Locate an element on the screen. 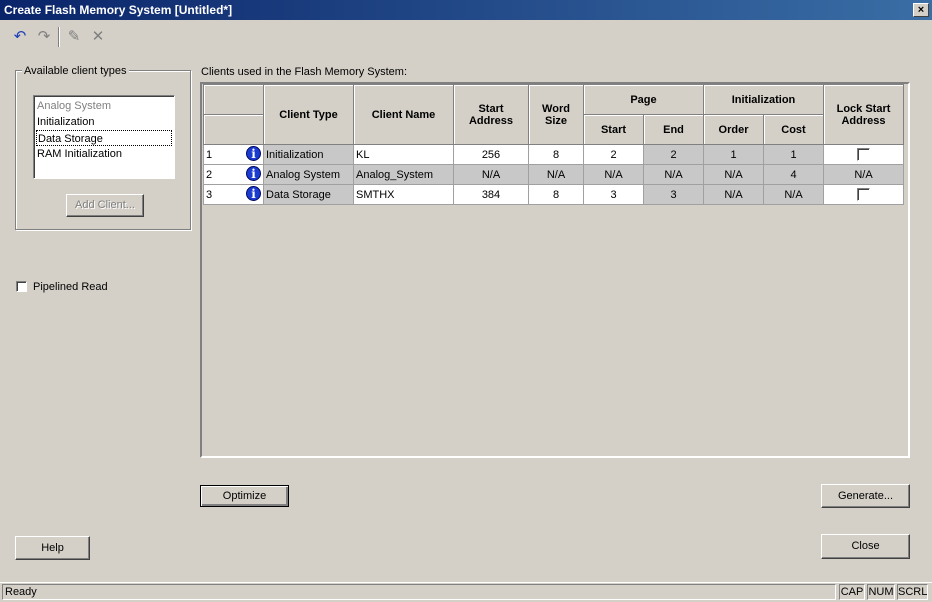 Image resolution: width=932 pixels, height=602 pixels. header-page: Page is located at coordinates (643, 99).